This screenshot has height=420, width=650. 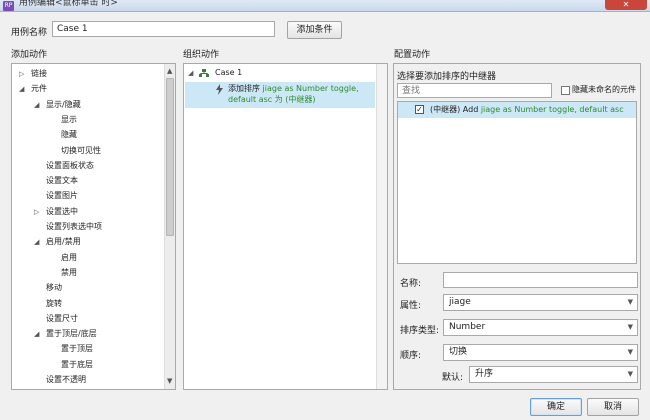 What do you see at coordinates (54, 288) in the screenshot?
I see `action-tree-item: 移动` at bounding box center [54, 288].